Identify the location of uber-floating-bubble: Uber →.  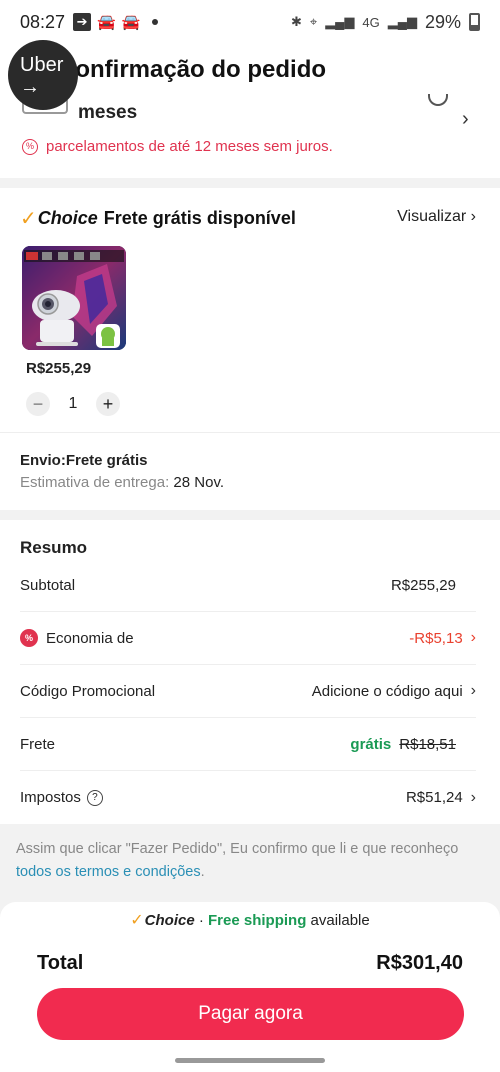
(43, 75).